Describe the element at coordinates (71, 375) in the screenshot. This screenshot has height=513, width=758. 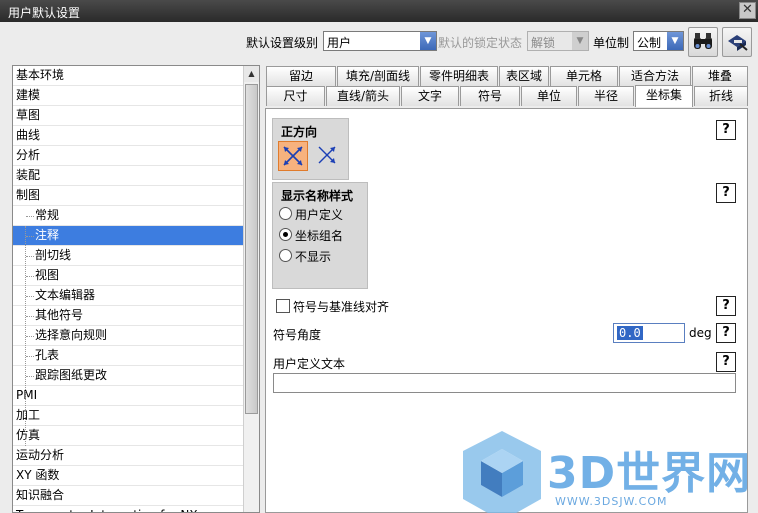
I see `tree-item-label: 跟踪图纸更改` at that location.